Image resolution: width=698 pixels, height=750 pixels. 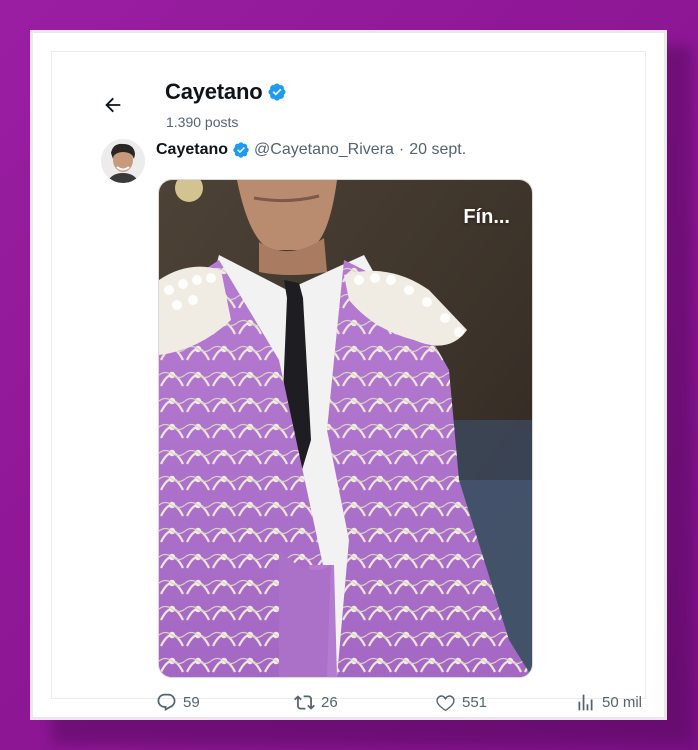 I want to click on arrow-left-icon, so click(x=113, y=105).